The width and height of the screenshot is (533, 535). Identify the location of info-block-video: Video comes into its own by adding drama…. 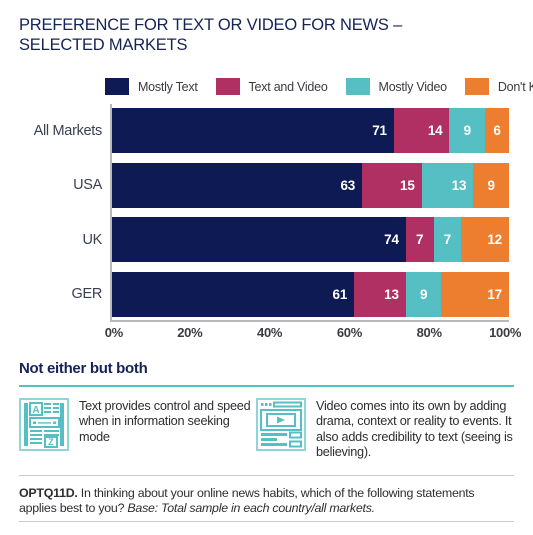
(386, 429).